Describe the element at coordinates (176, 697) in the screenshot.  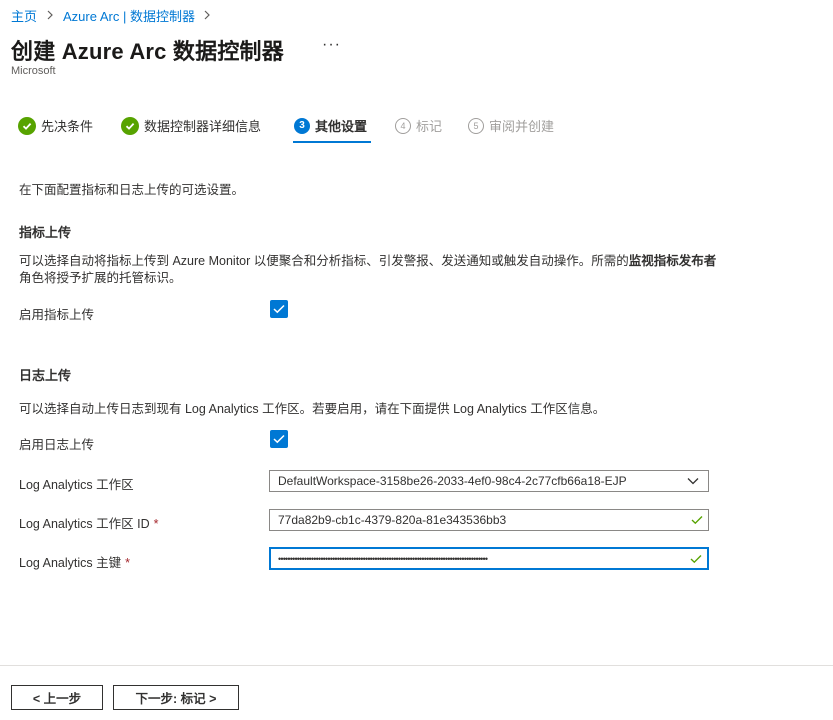
I see `next-button: 下一步: 标记 >` at that location.